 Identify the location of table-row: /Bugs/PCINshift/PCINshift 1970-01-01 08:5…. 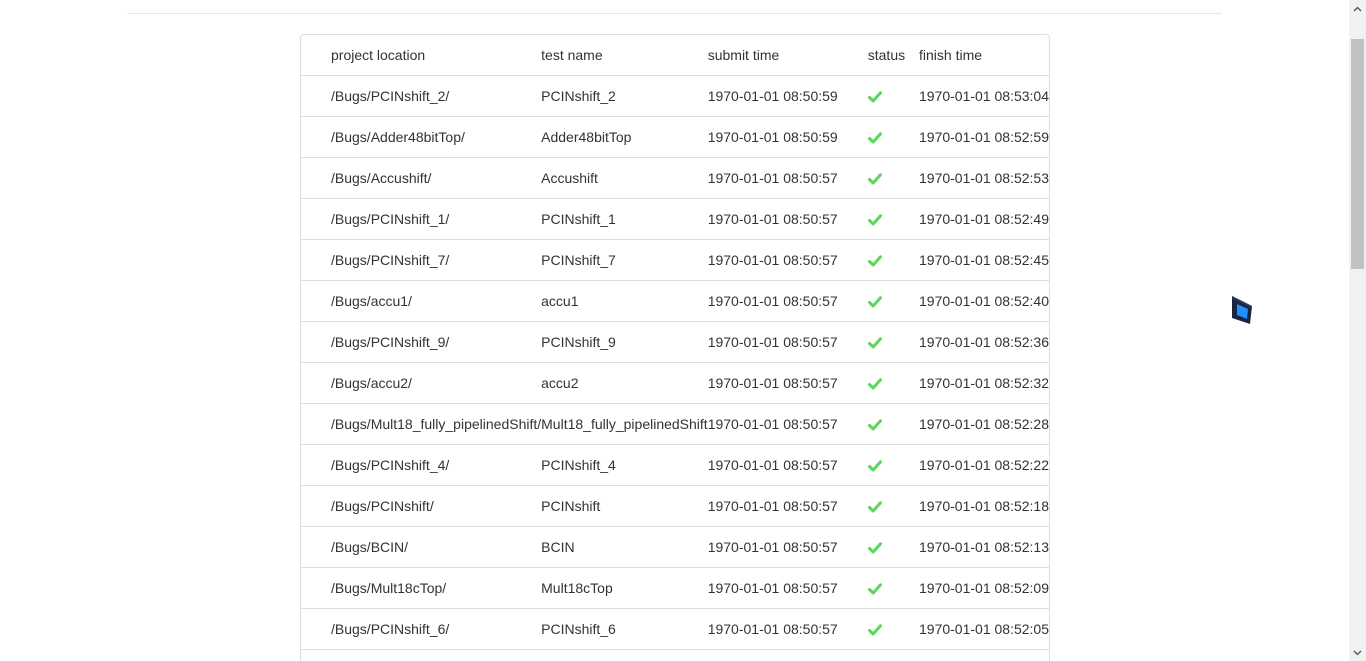
(675, 506).